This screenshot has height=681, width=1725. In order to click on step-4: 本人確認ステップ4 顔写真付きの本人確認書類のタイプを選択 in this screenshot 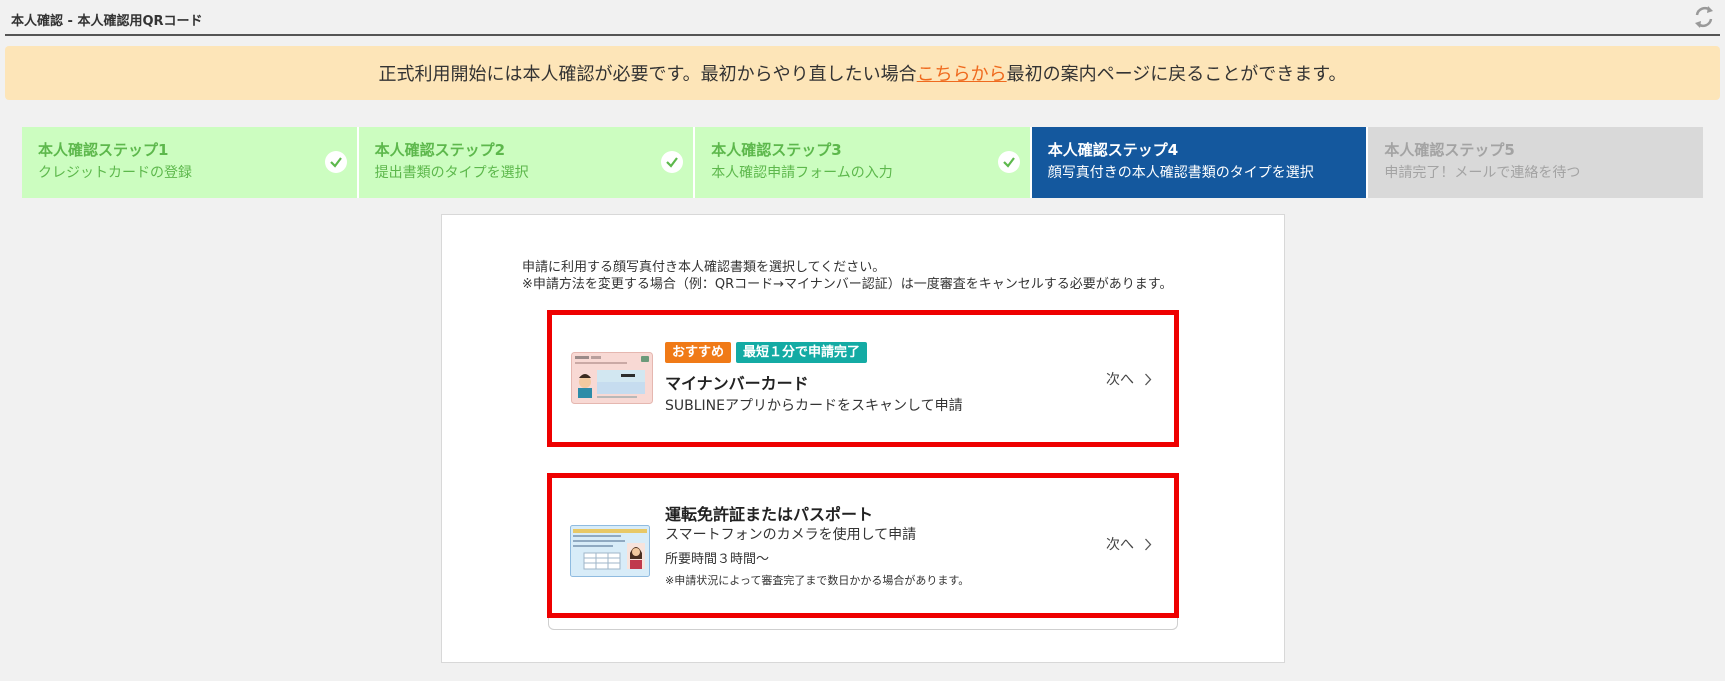, I will do `click(1200, 162)`.